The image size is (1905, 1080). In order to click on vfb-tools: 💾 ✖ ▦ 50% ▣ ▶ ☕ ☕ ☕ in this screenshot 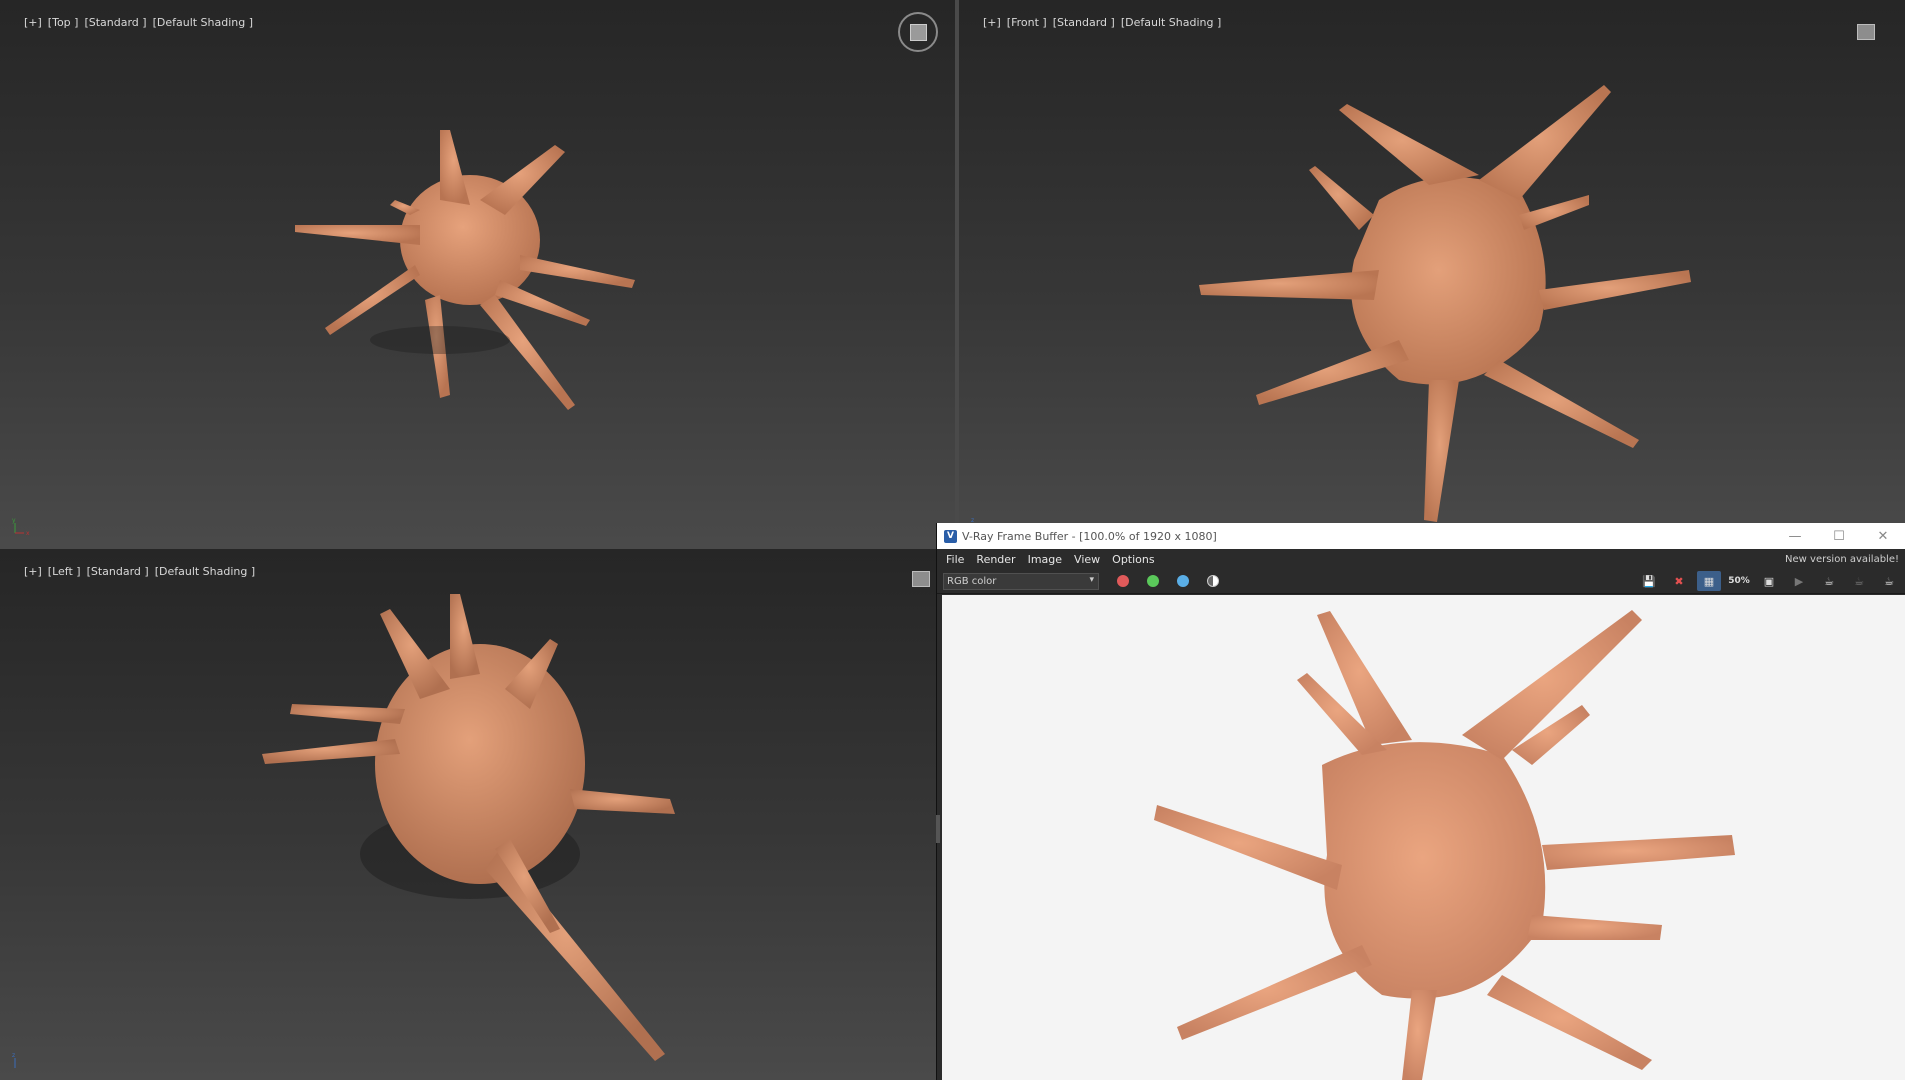, I will do `click(1766, 581)`.